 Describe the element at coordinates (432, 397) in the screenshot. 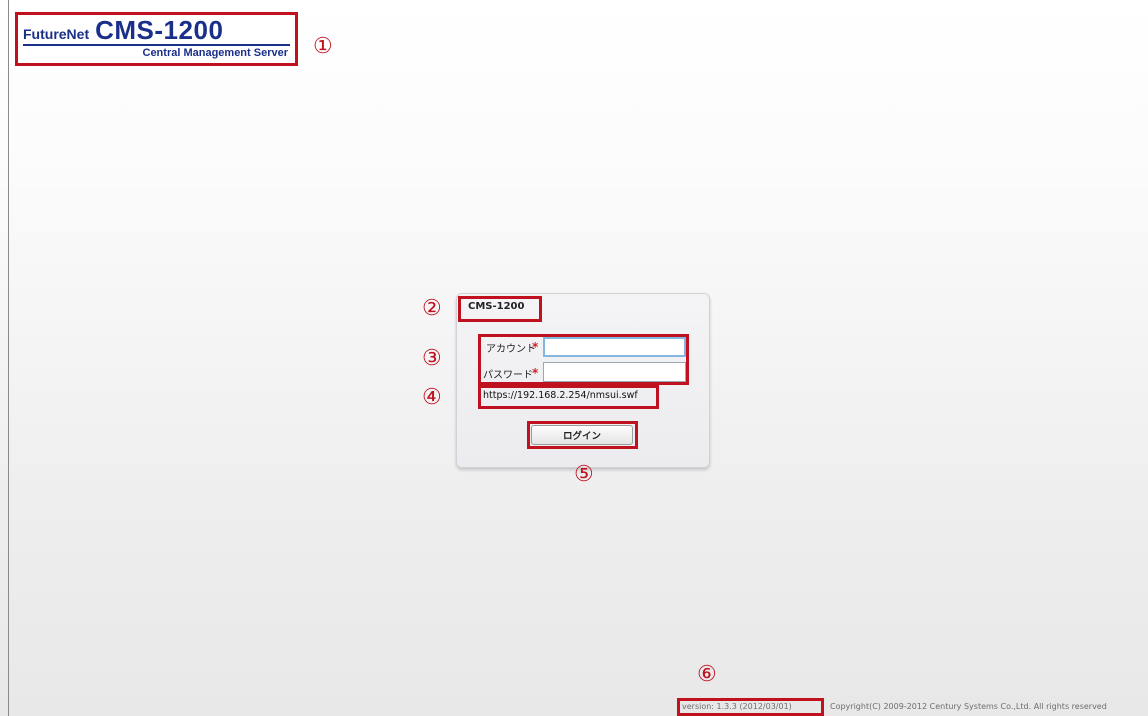

I see `annotation-number-4: ④` at that location.